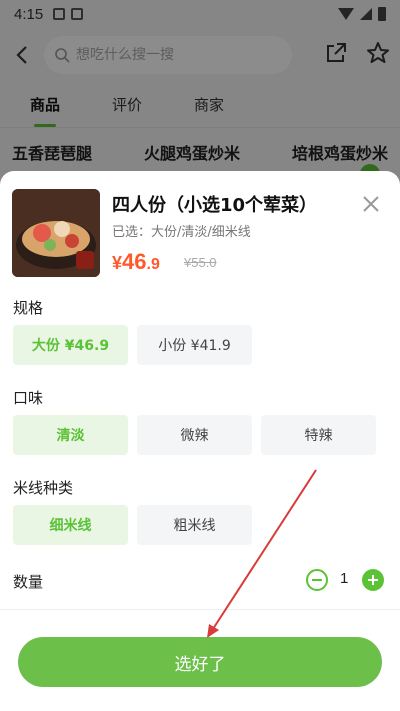 The width and height of the screenshot is (400, 711). I want to click on taste-option-slight-spicy: 微辣, so click(194, 435).